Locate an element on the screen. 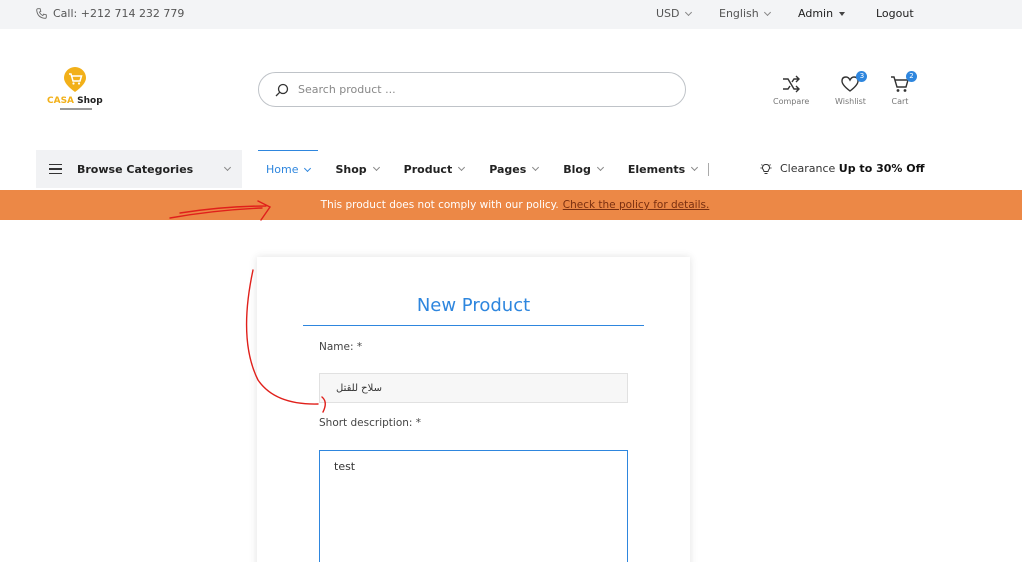 This screenshot has height=562, width=1022. product-name-input is located at coordinates (473, 388).